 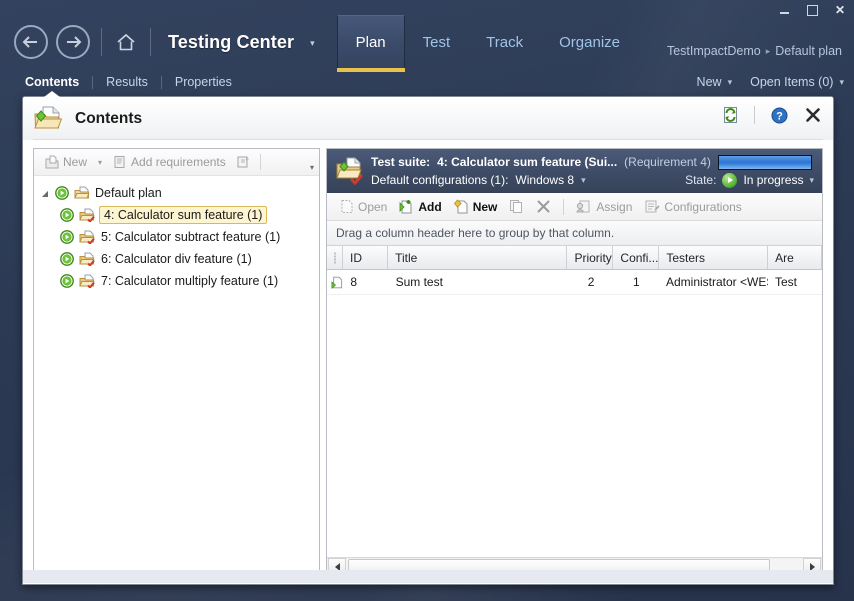 What do you see at coordinates (119, 162) in the screenshot?
I see `add-requirements-icon` at bounding box center [119, 162].